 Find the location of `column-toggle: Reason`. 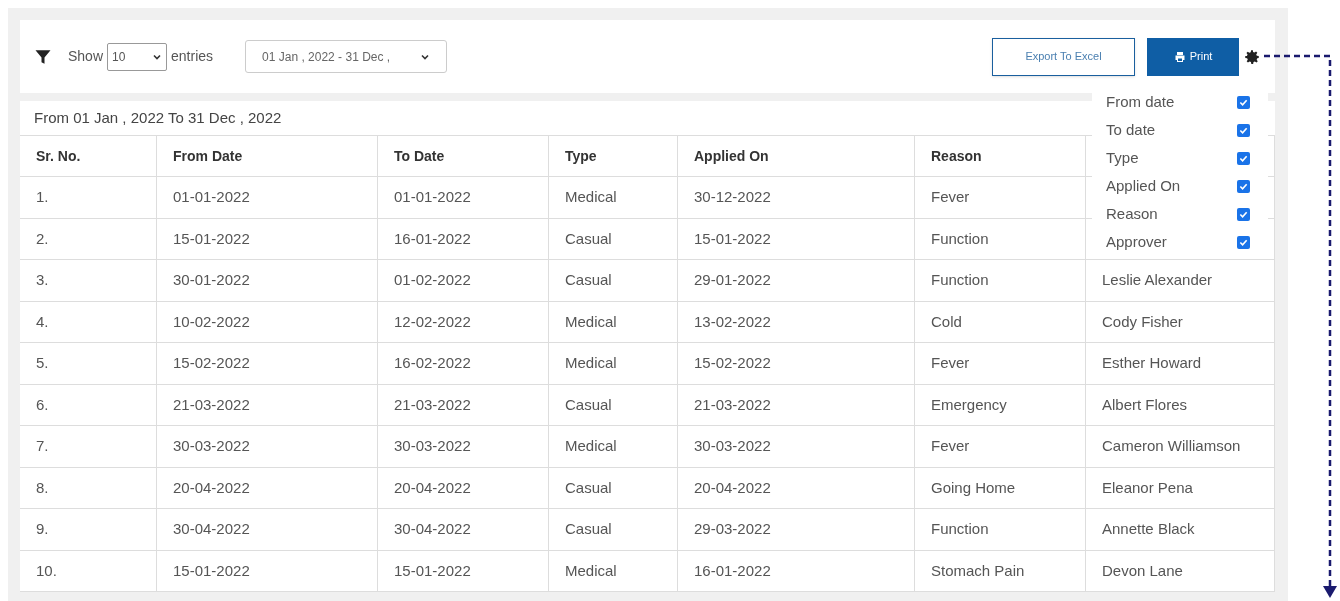

column-toggle: Reason is located at coordinates (1180, 214).